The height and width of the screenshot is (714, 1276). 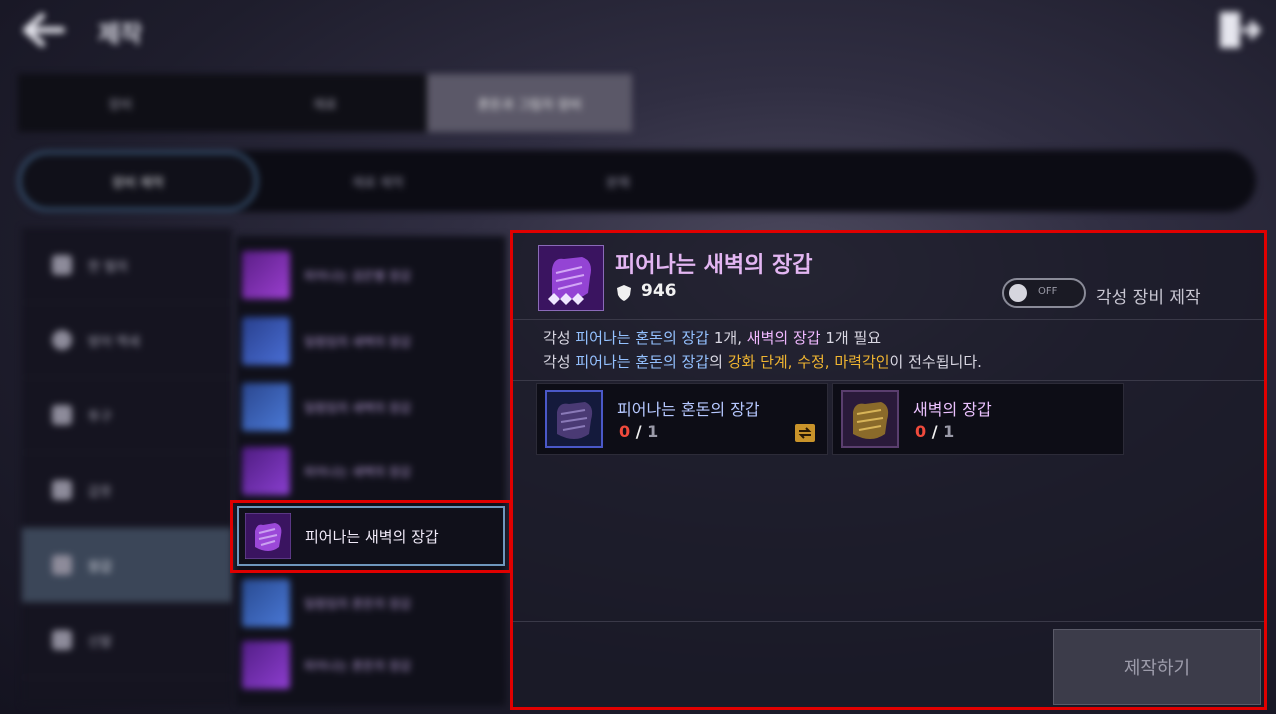 What do you see at coordinates (100, 417) in the screenshot?
I see `category-label: 투구` at bounding box center [100, 417].